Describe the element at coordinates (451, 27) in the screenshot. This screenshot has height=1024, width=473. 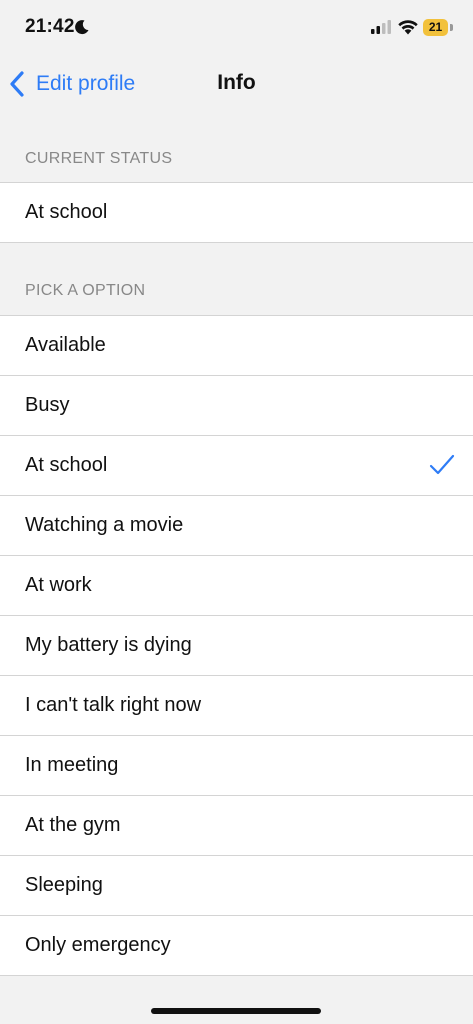
I see `battery-cap` at that location.